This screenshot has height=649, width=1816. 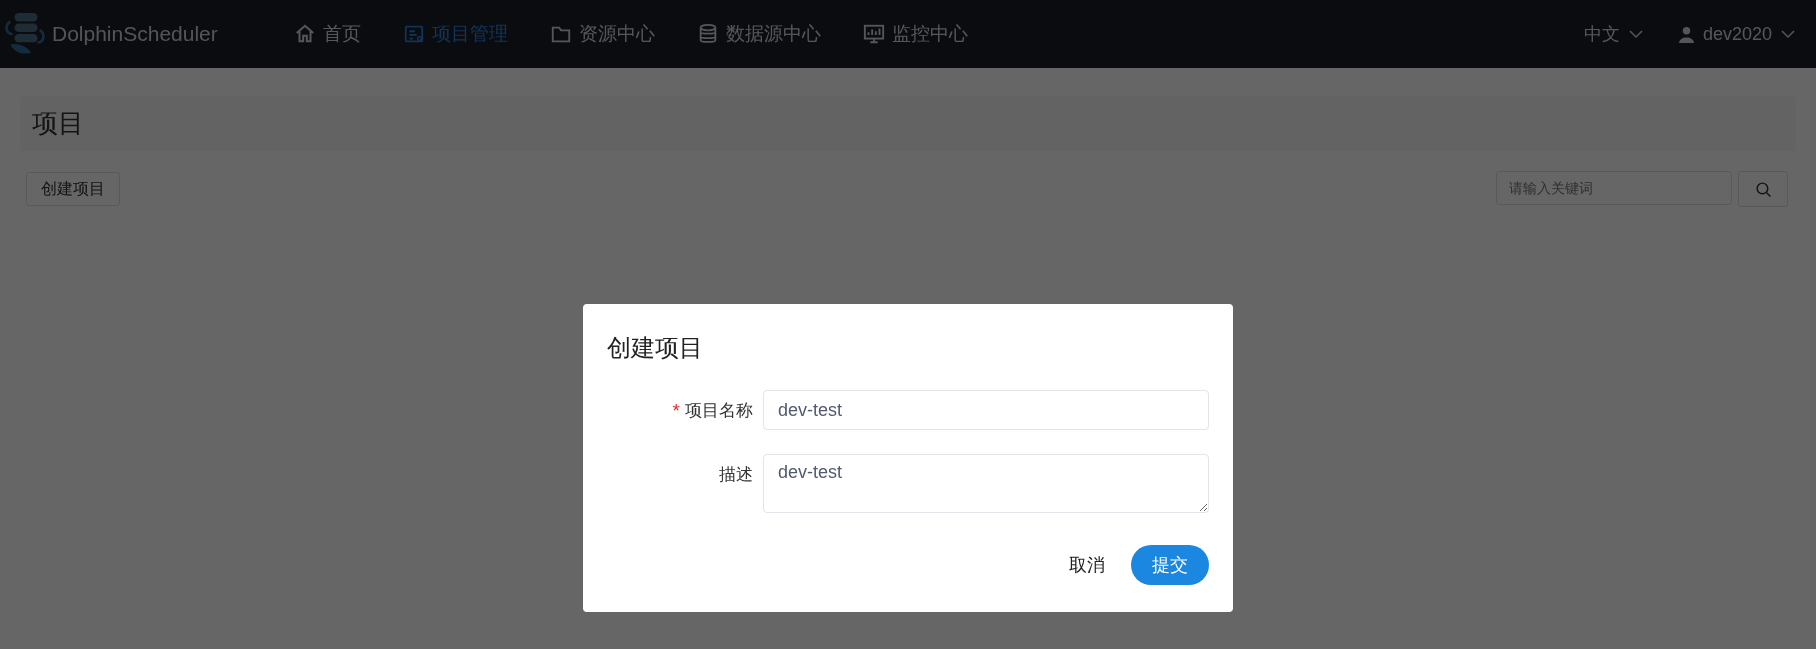 I want to click on field-label: 描述, so click(x=736, y=474).